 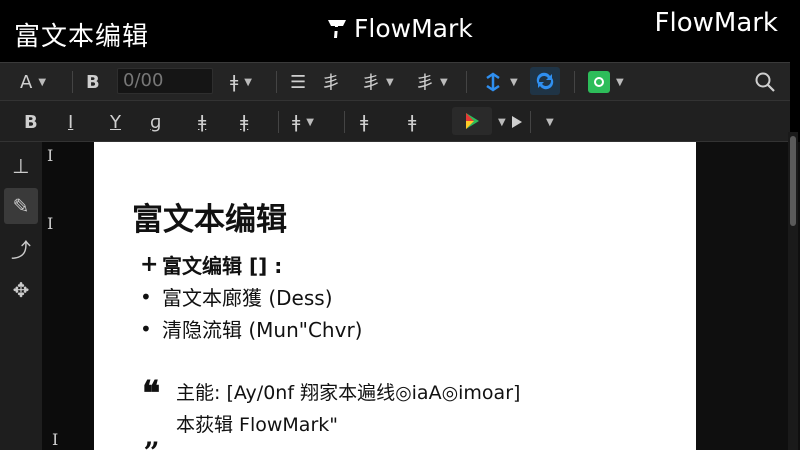 I want to click on list-marker: +, so click(x=149, y=264).